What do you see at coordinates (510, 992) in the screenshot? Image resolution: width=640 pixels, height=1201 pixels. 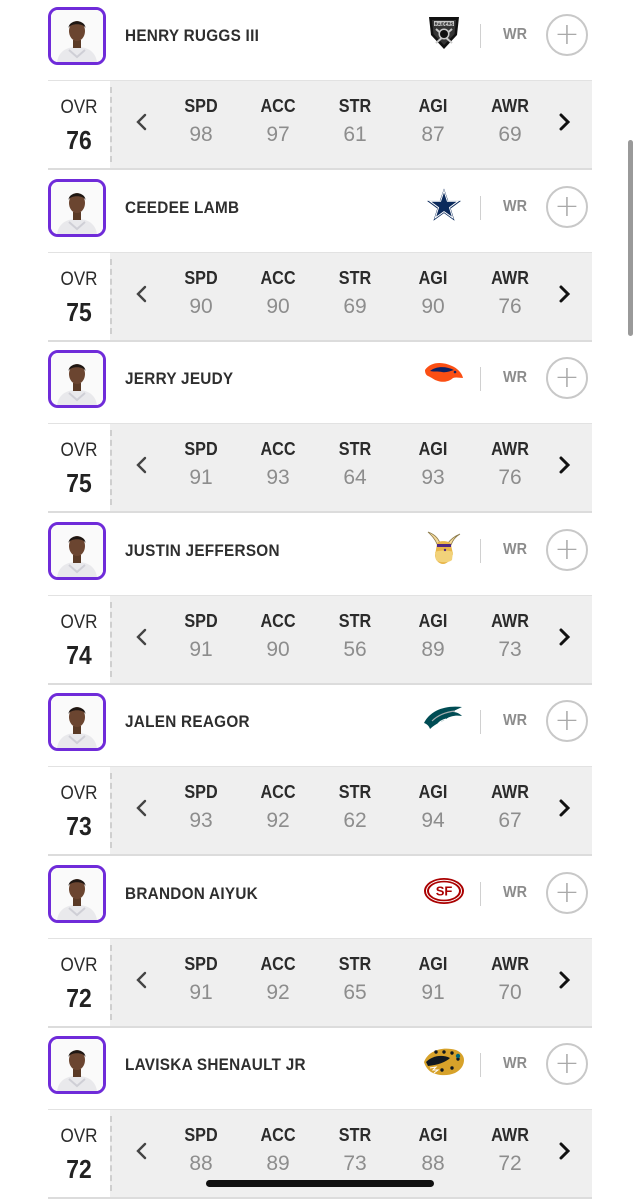 I see `stat-value: 70` at bounding box center [510, 992].